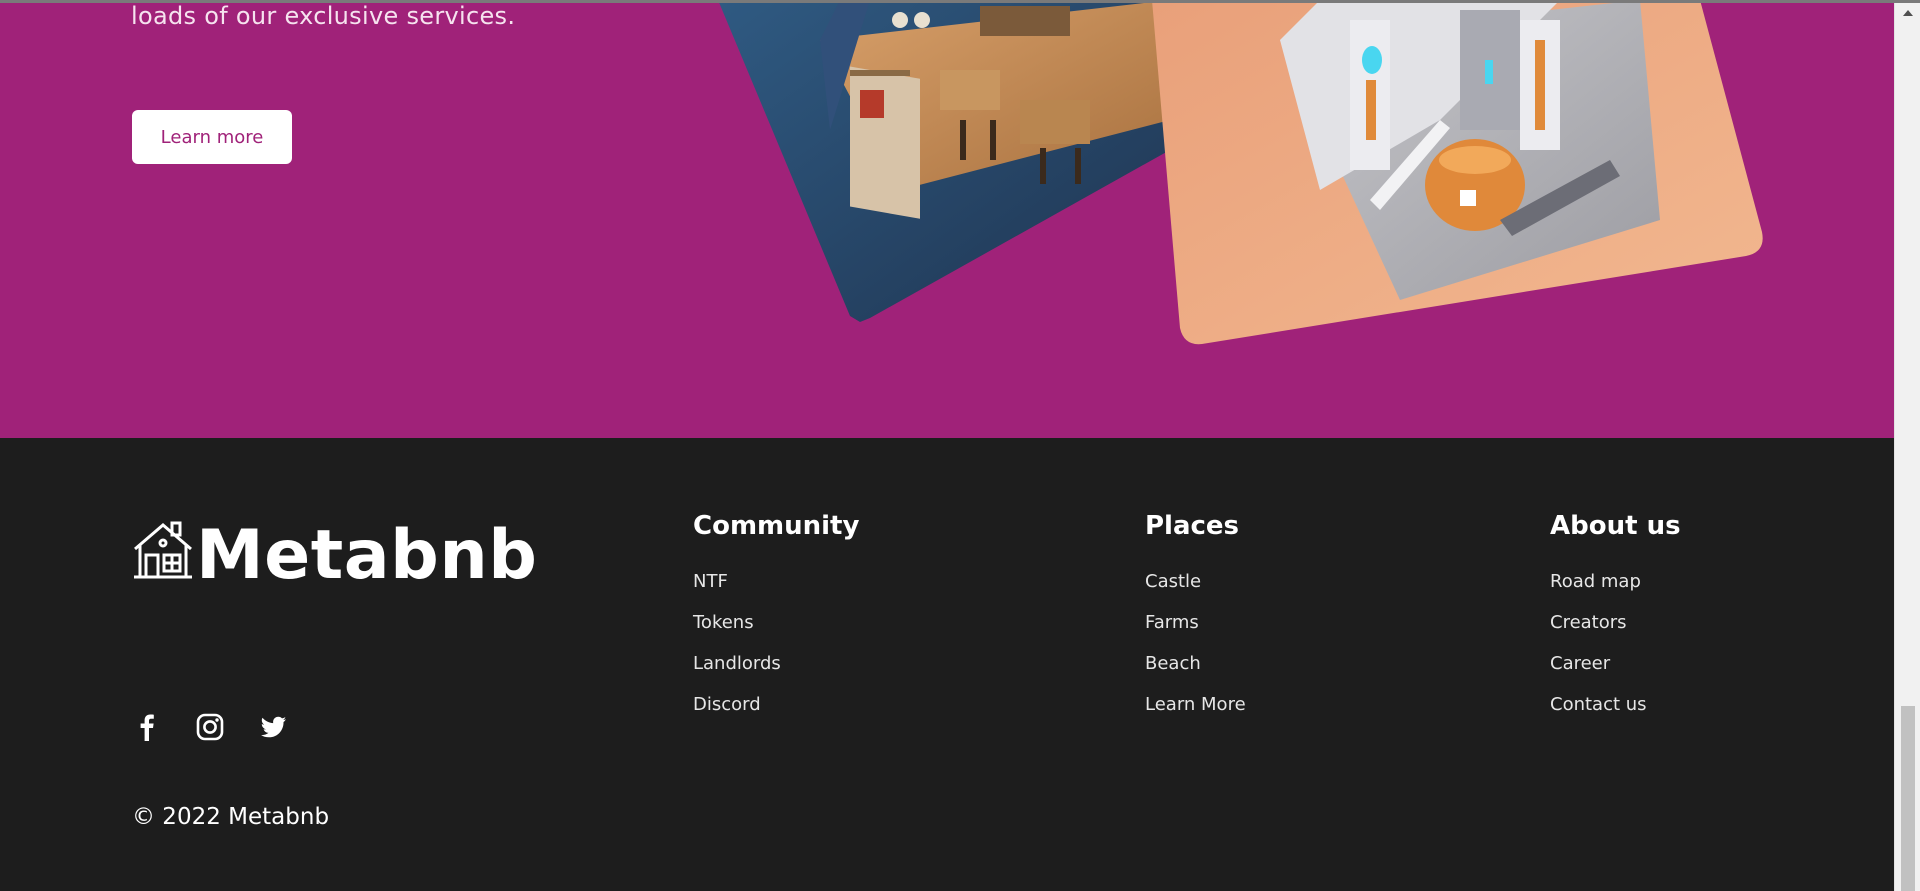 The width and height of the screenshot is (1920, 891). I want to click on footer-link-contact-us: Contact us, so click(1598, 704).